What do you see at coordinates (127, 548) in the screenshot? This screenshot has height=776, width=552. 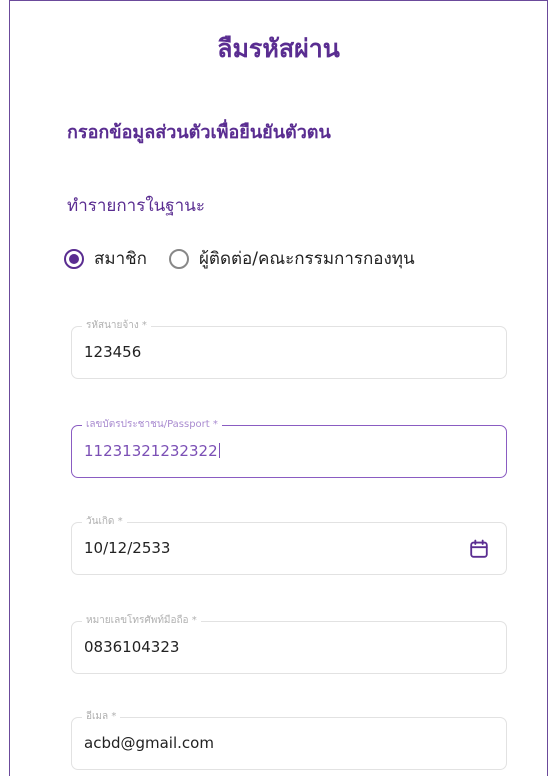 I see `birth-date-value: 10/12/2533` at bounding box center [127, 548].